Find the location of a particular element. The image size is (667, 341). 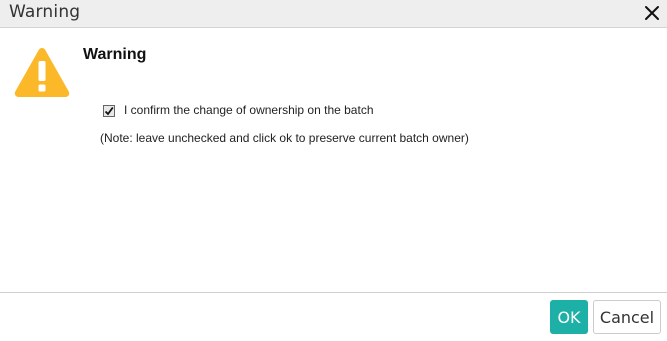

warning-triangle-icon is located at coordinates (42, 72).